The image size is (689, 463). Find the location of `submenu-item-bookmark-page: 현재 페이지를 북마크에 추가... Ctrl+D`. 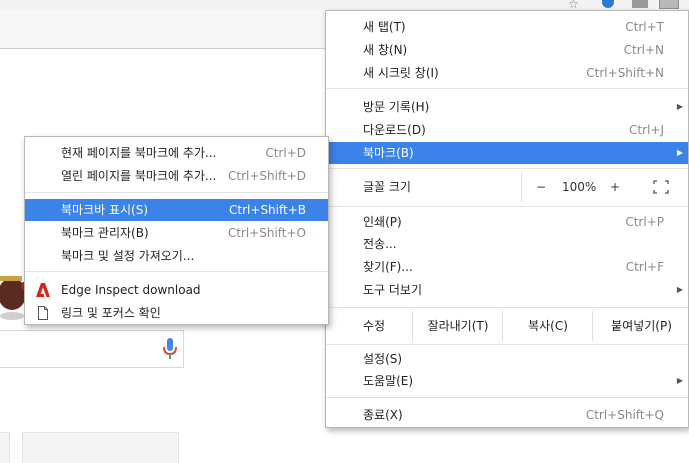

submenu-item-bookmark-page: 현재 페이지를 북마크에 추가... Ctrl+D is located at coordinates (176, 153).